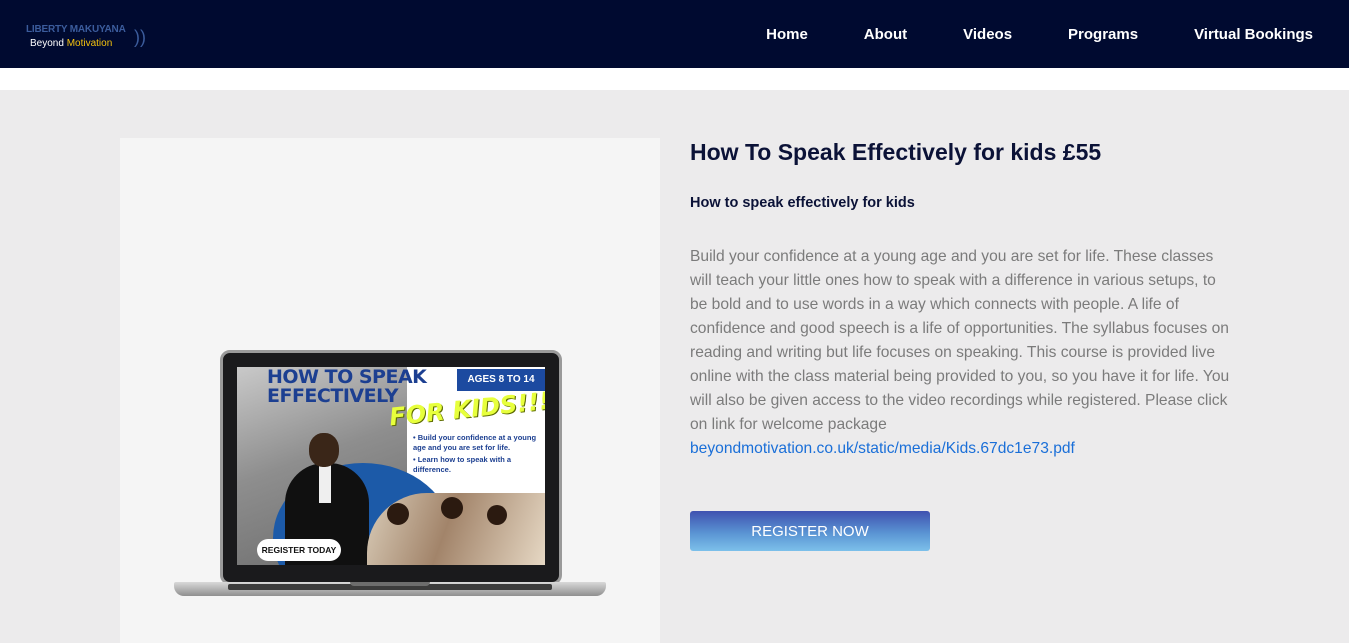  I want to click on nav-home: Home, so click(787, 34).